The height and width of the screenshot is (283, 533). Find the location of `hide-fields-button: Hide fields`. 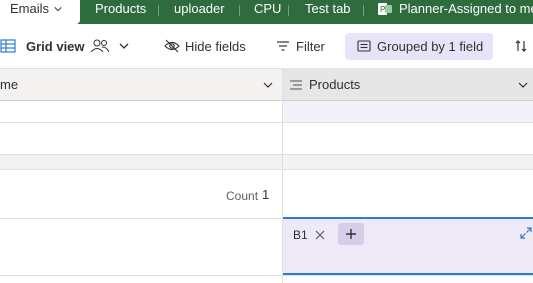

hide-fields-button: Hide fields is located at coordinates (205, 46).